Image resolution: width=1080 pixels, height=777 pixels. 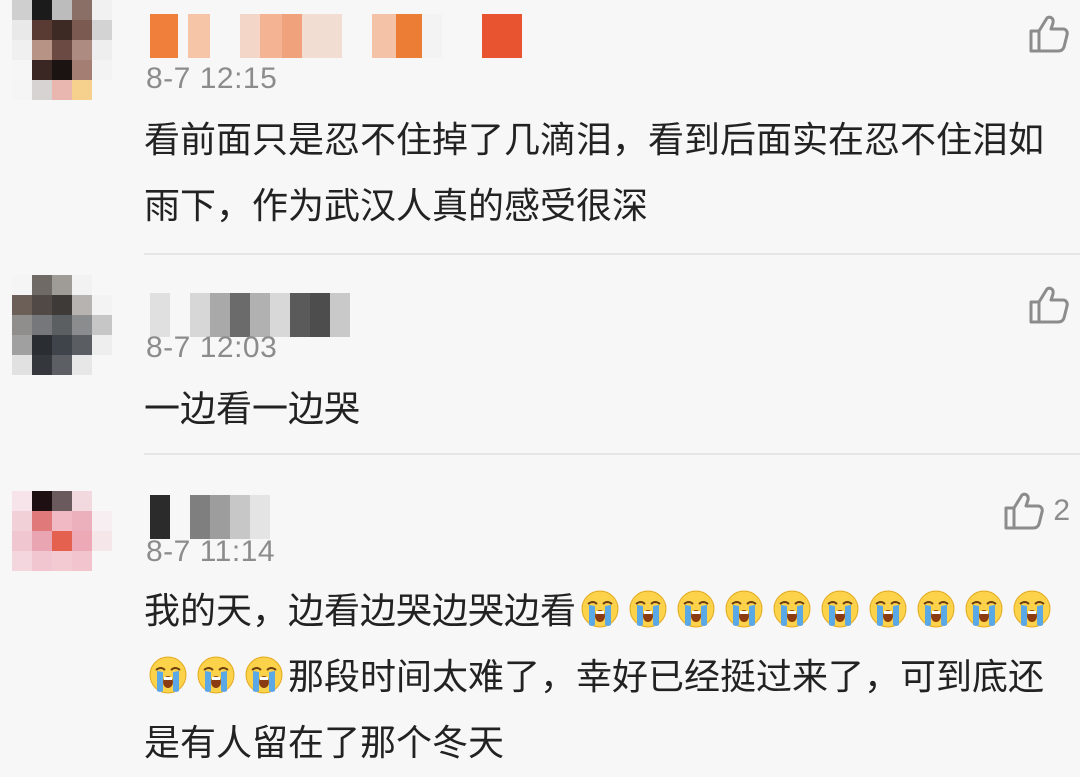 I want to click on comment-time: 8-7 12:15, so click(x=212, y=78).